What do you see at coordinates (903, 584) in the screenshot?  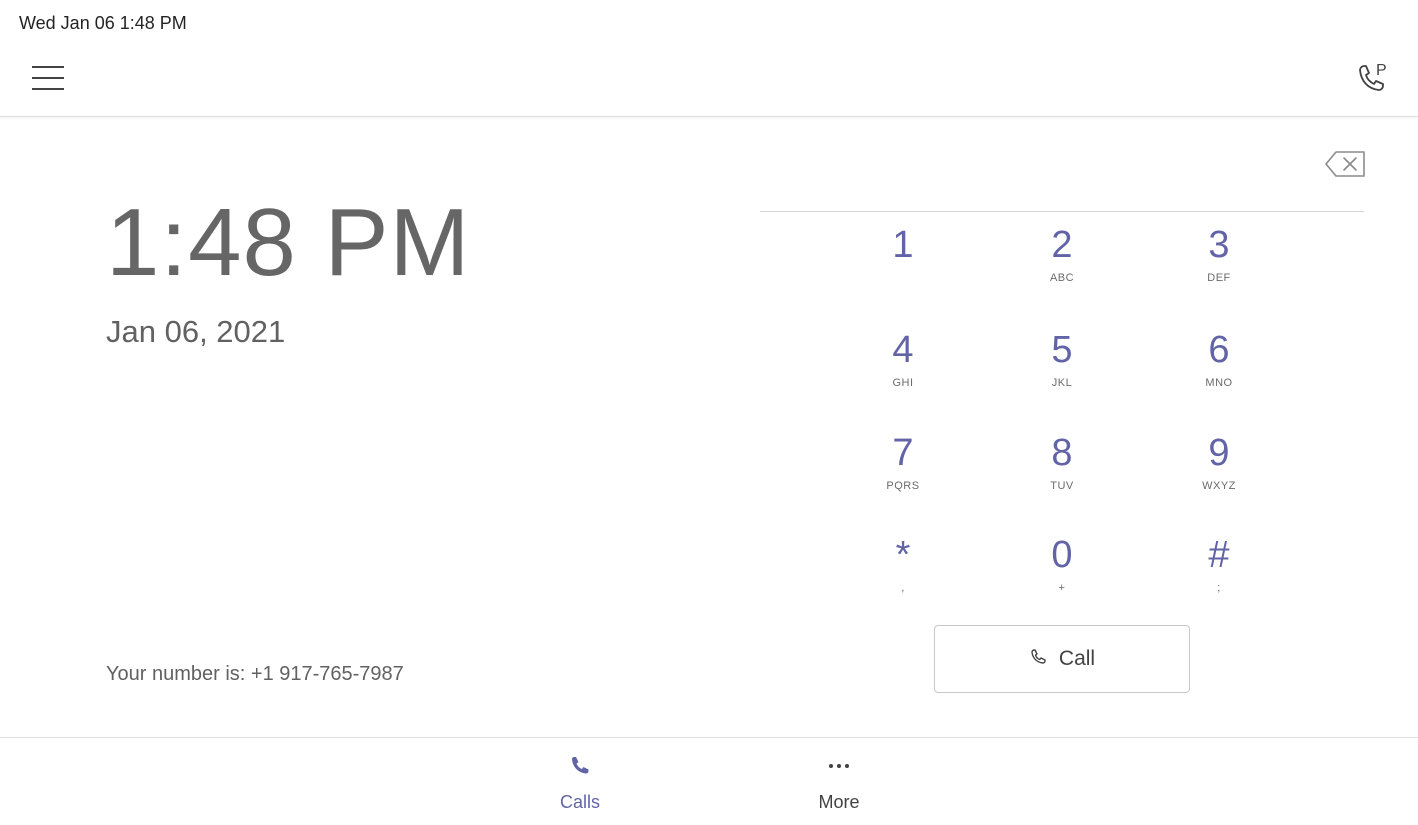 I see `dialpad-key-star: * ,` at bounding box center [903, 584].